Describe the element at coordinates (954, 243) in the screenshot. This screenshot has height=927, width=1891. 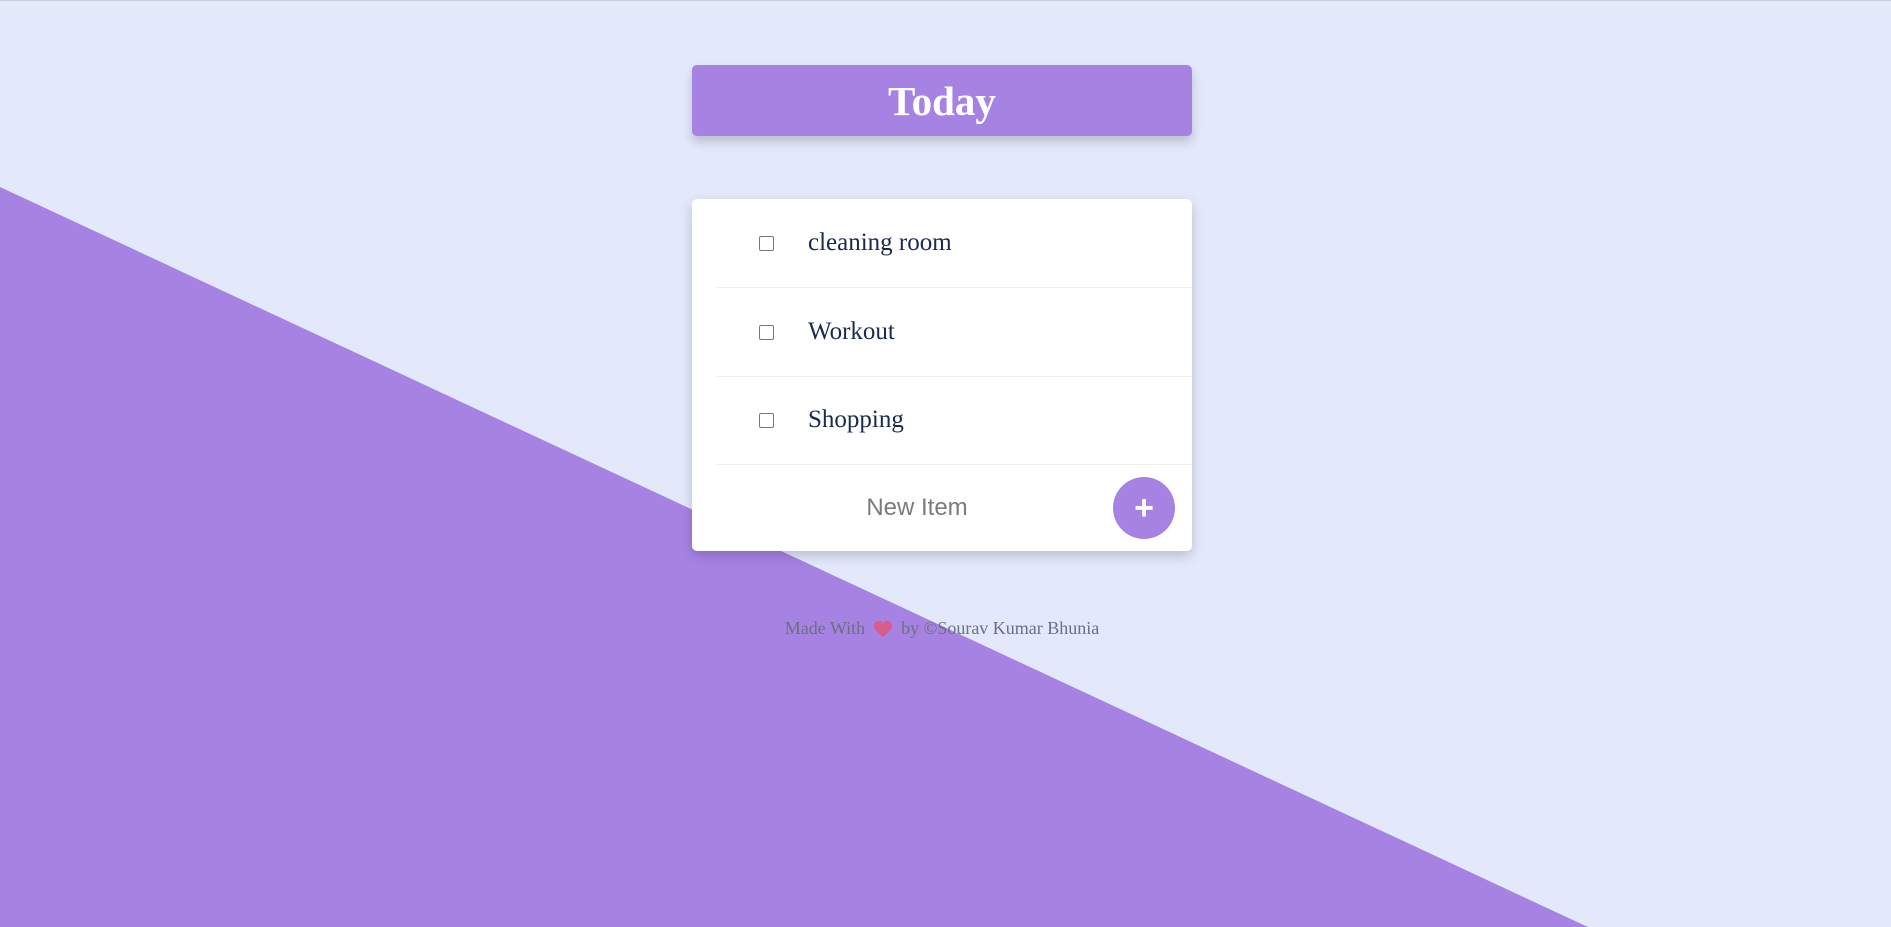
I see `list-item: cleaning room` at that location.